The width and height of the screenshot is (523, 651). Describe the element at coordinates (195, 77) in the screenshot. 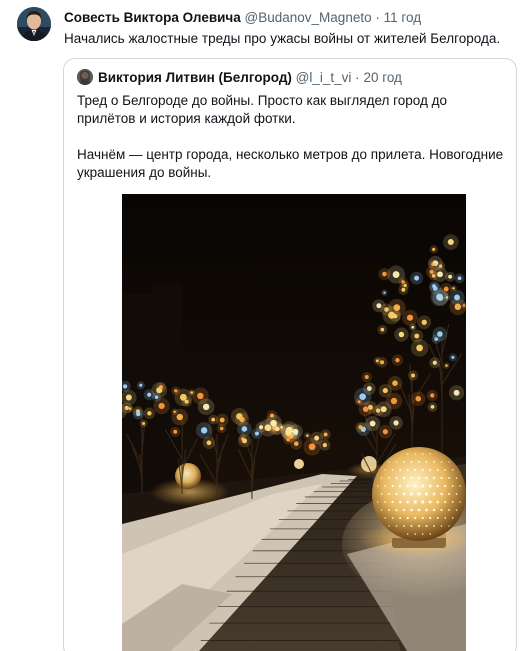

I see `quoted-author-name: Виктория Литвин (Белгород)` at that location.